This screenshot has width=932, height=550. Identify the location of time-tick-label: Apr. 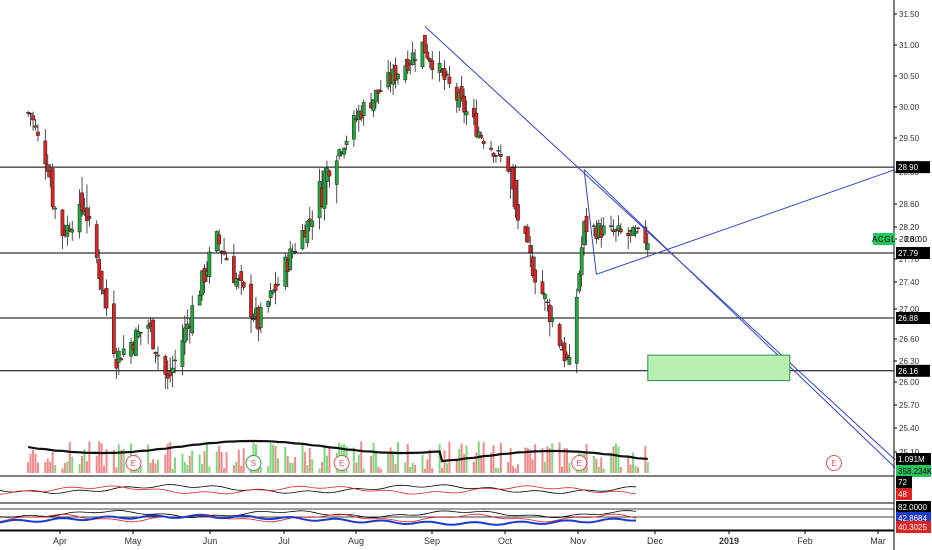
(60, 541).